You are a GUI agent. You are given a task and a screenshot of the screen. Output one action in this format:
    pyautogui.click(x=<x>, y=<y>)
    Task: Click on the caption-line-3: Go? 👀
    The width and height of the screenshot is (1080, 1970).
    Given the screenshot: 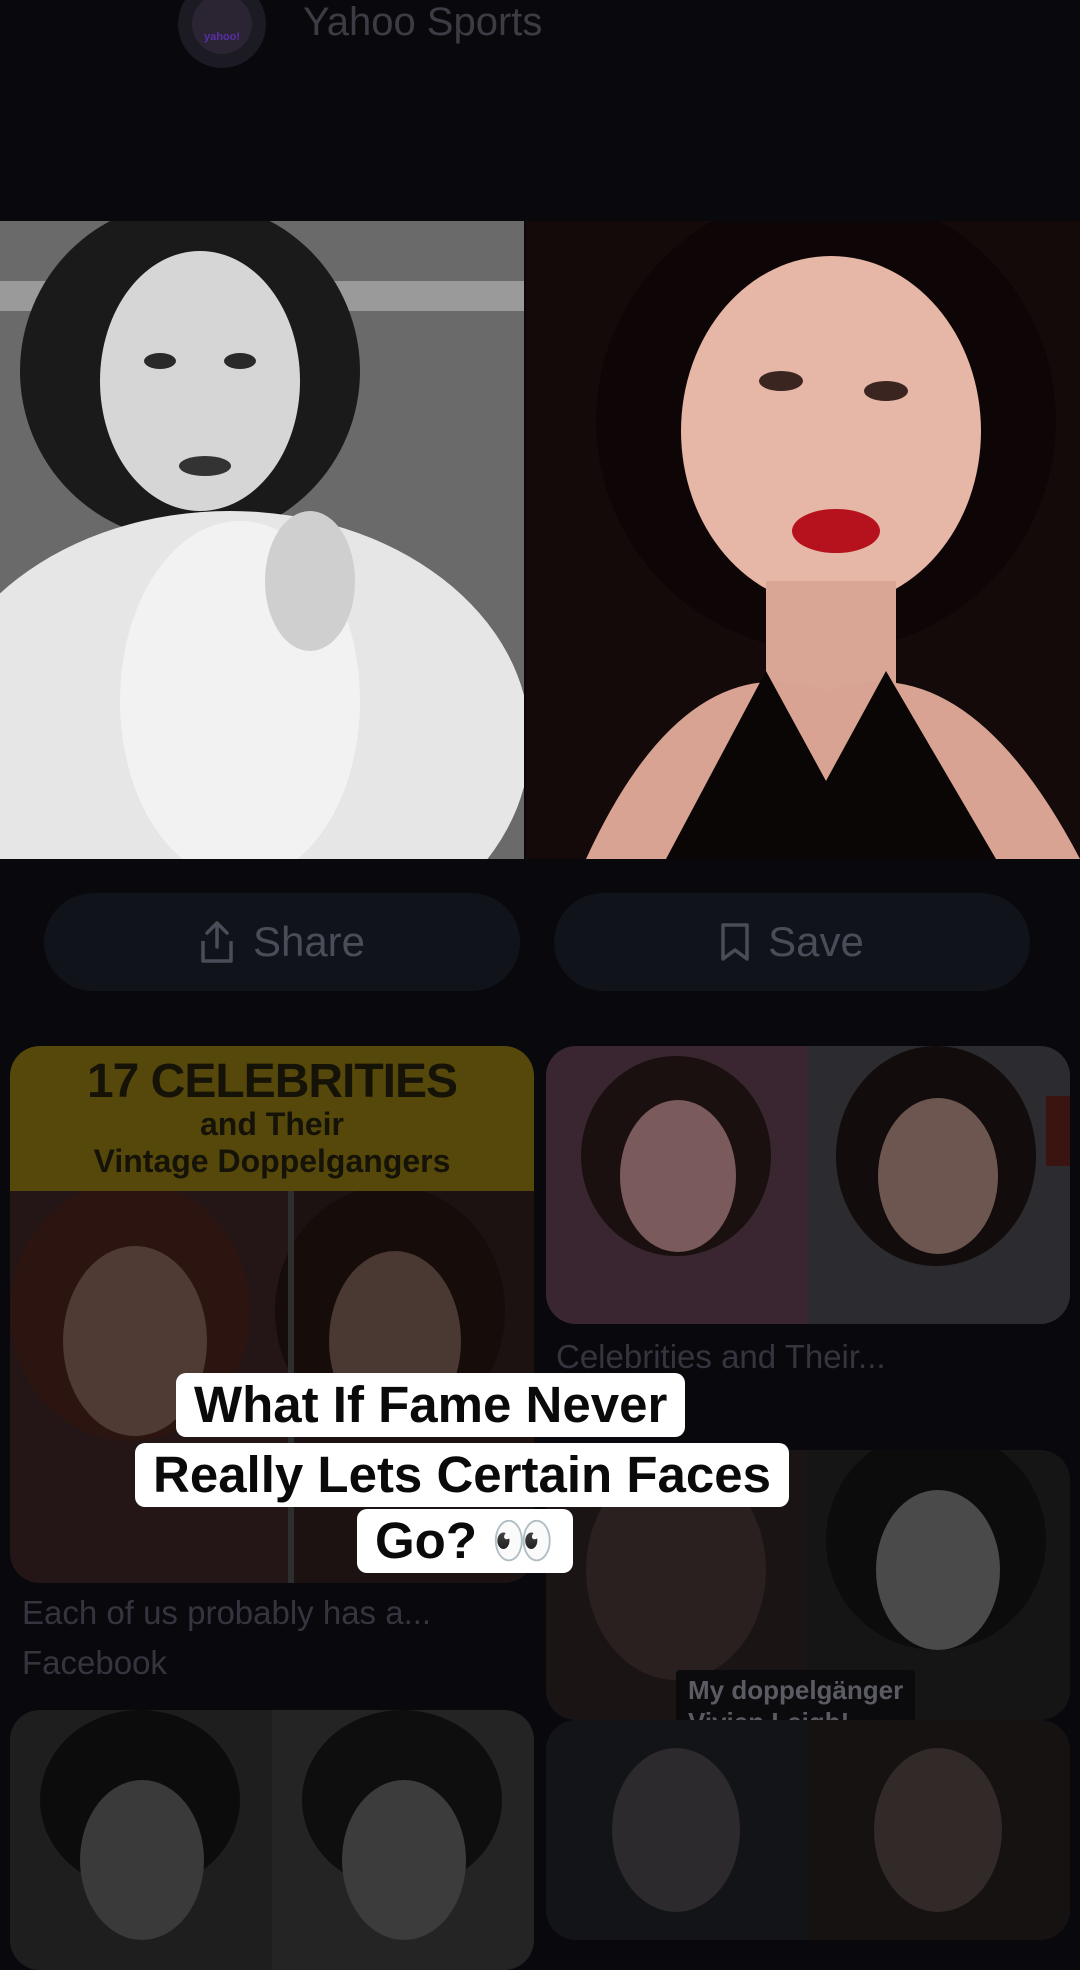 What is the action you would take?
    pyautogui.click(x=465, y=1541)
    